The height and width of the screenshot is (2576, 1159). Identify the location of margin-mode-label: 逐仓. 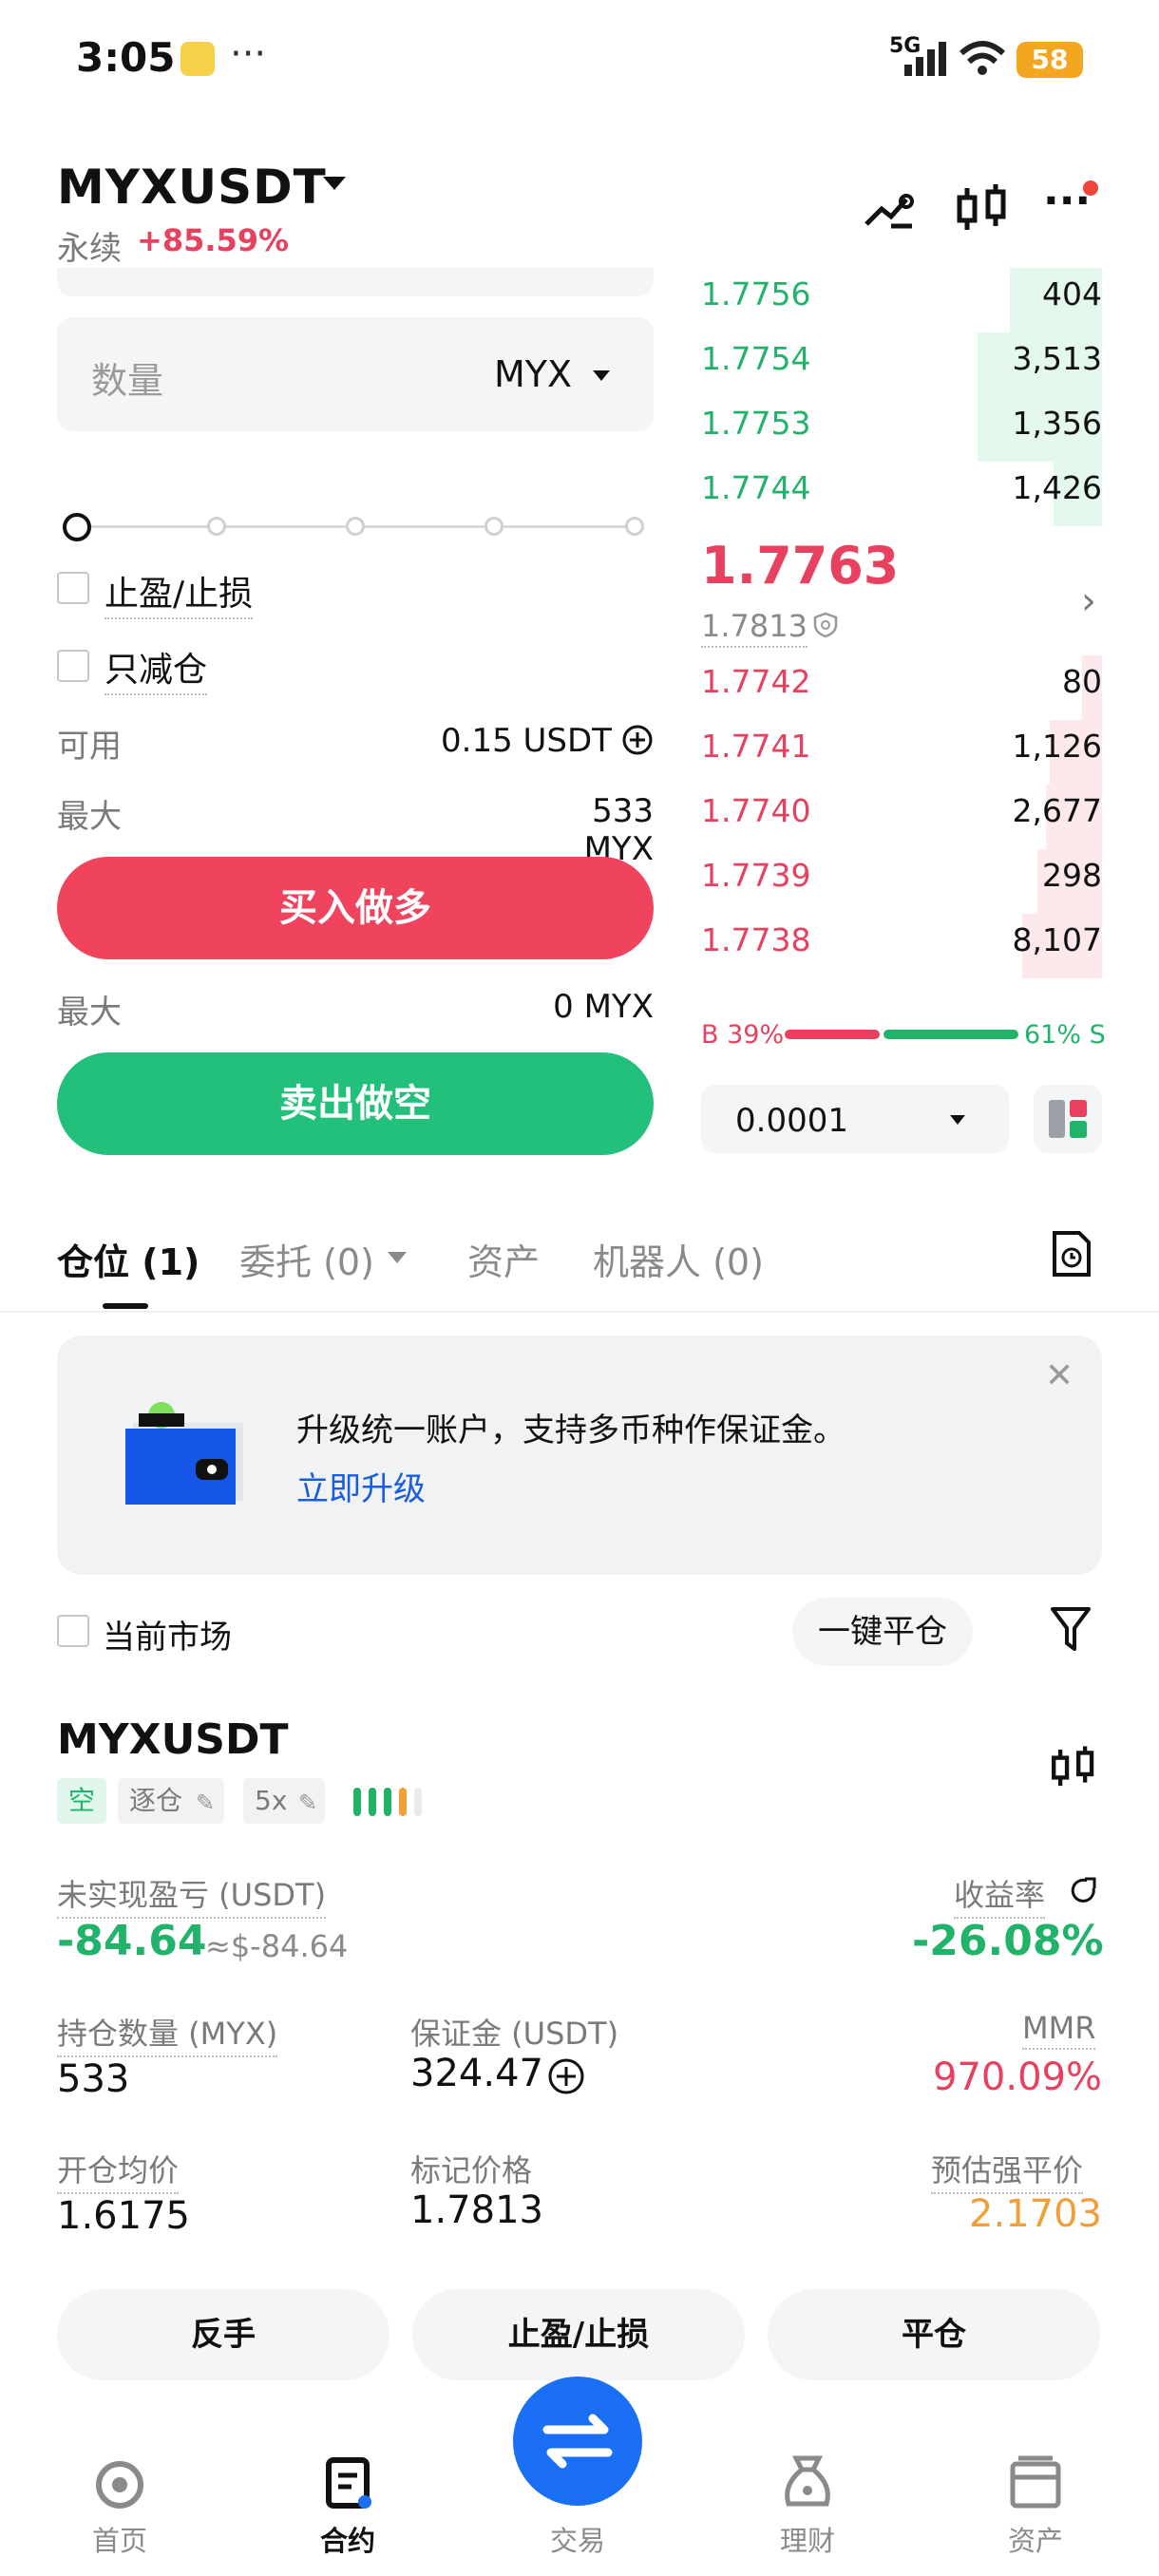
(156, 1800).